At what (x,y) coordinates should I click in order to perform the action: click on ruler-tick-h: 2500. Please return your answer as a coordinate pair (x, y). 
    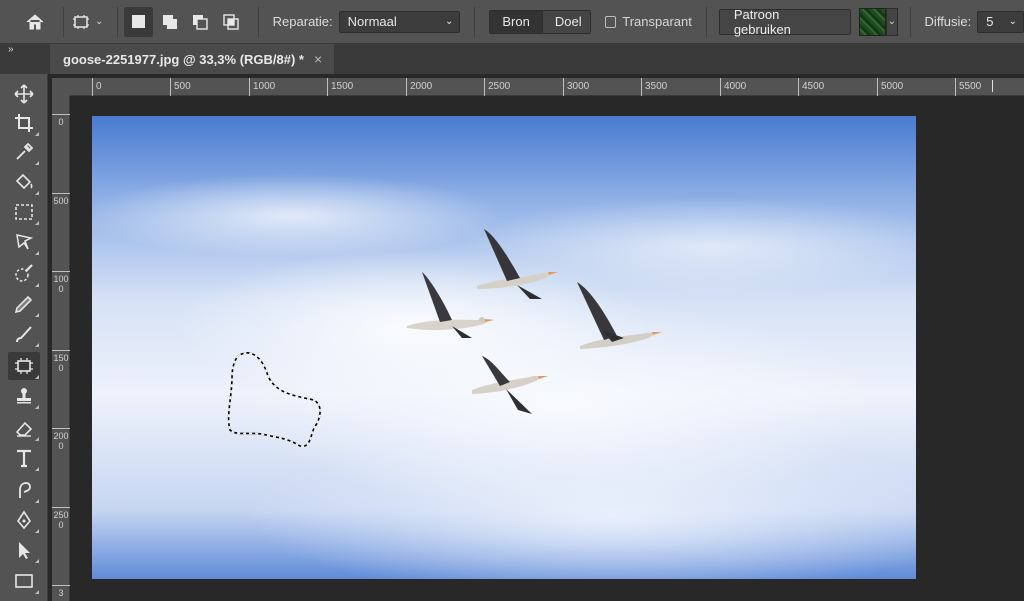
    Looking at the image, I should click on (497, 87).